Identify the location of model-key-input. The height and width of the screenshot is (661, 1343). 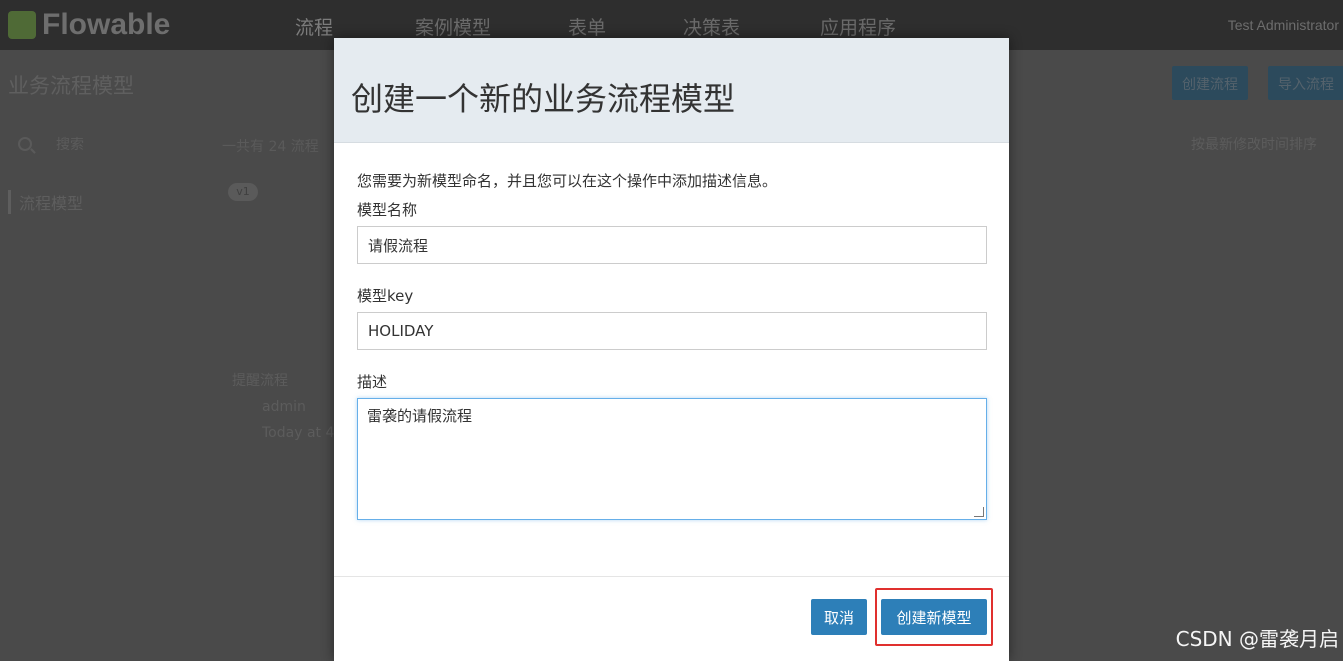
(672, 331).